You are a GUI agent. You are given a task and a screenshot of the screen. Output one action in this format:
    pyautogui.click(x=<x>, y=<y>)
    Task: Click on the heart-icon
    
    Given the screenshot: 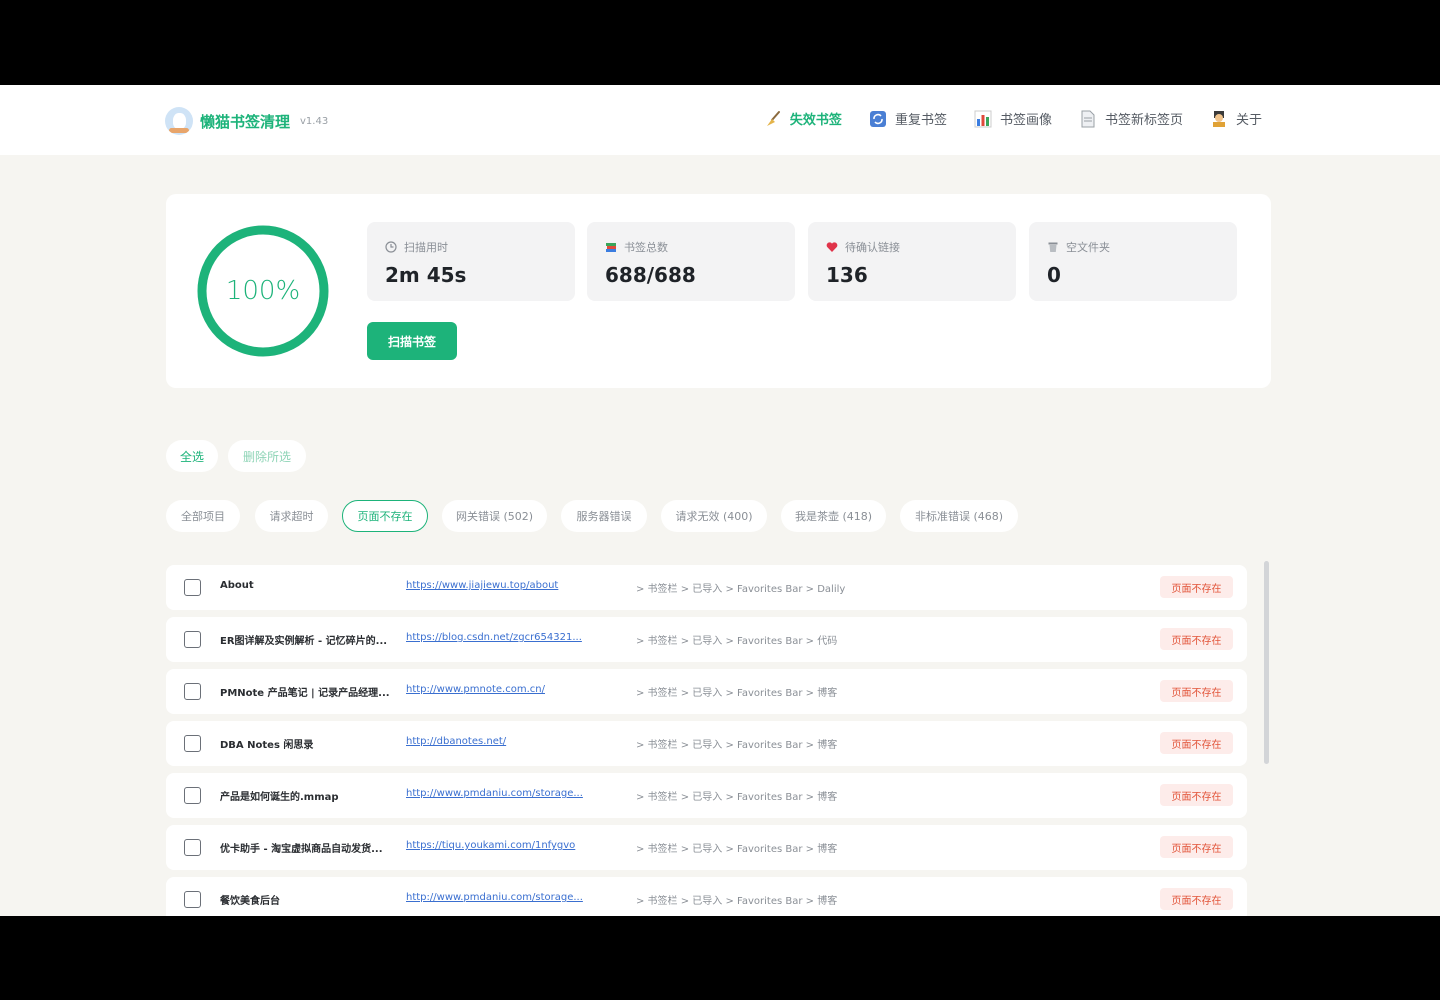 What is the action you would take?
    pyautogui.click(x=832, y=247)
    